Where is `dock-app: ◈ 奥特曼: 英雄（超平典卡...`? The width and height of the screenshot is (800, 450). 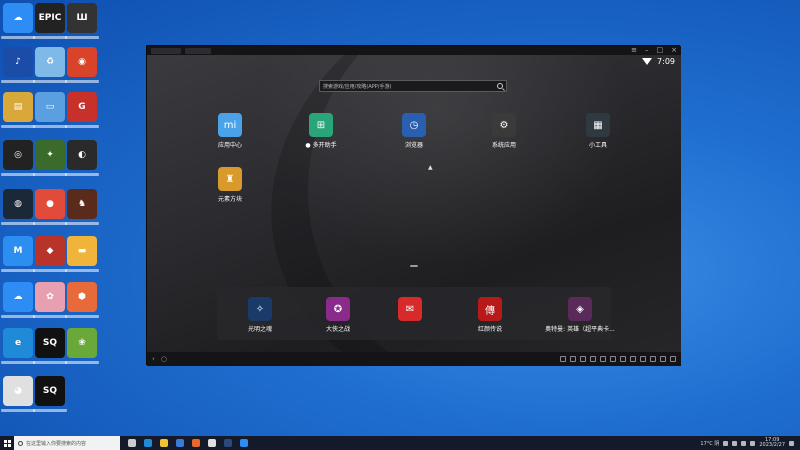 dock-app: ◈ 奥特曼: 英雄（超平典卡... is located at coordinates (580, 315).